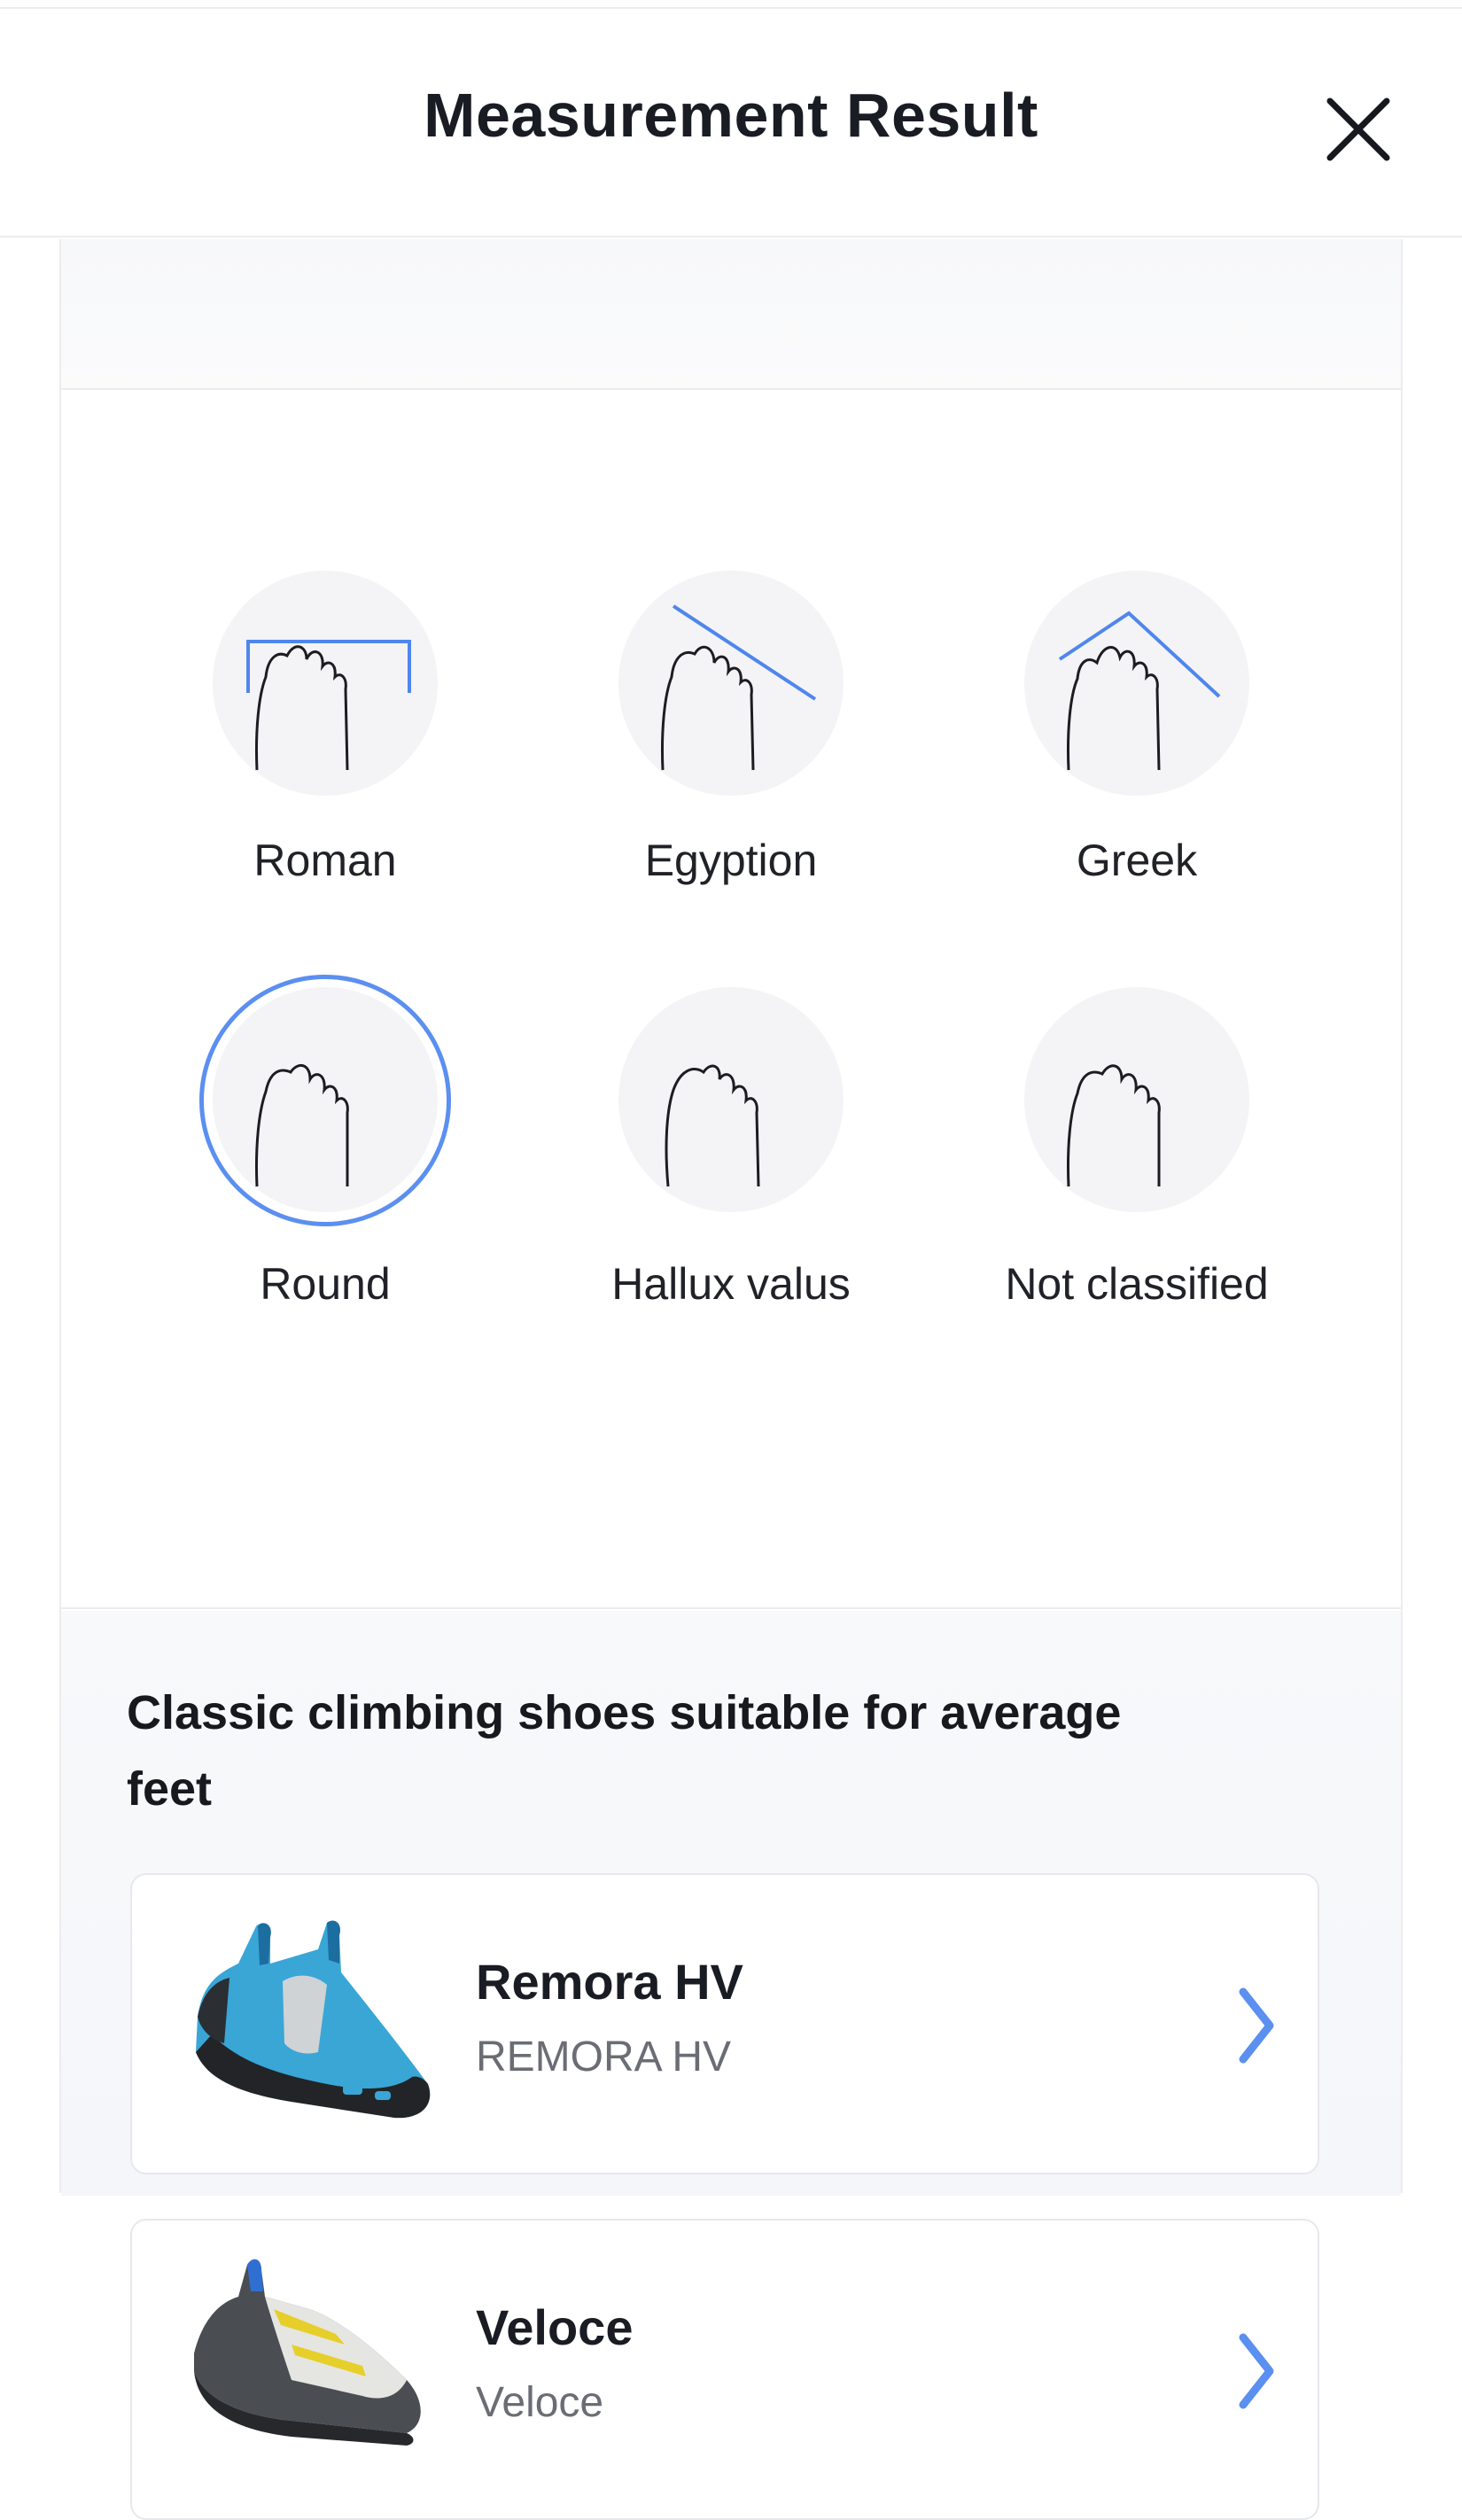 The image size is (1462, 2520). What do you see at coordinates (1136, 683) in the screenshot?
I see `greek-toe-icon` at bounding box center [1136, 683].